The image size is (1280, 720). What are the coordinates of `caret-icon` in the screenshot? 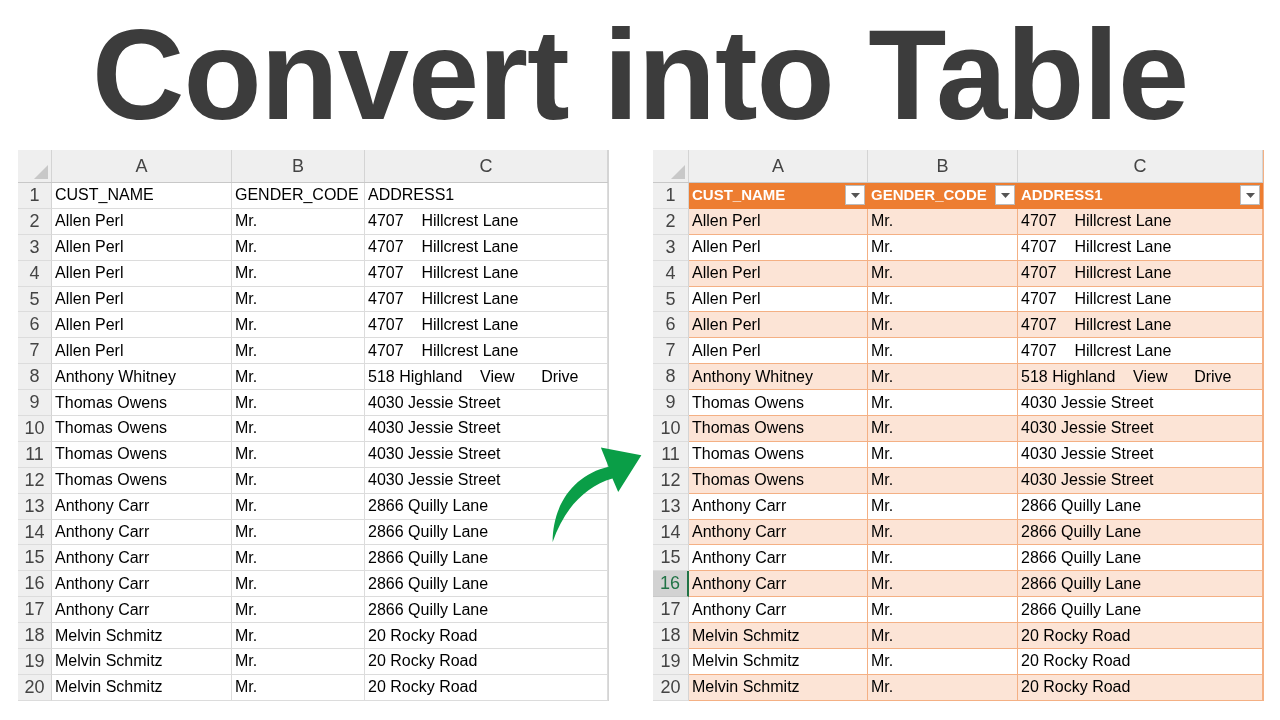 It's located at (1250, 195).